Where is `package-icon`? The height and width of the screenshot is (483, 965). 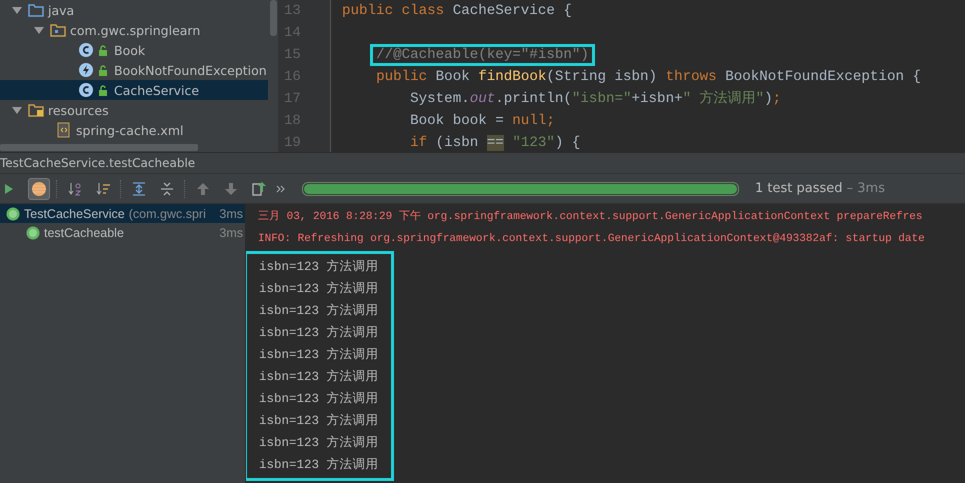 package-icon is located at coordinates (58, 30).